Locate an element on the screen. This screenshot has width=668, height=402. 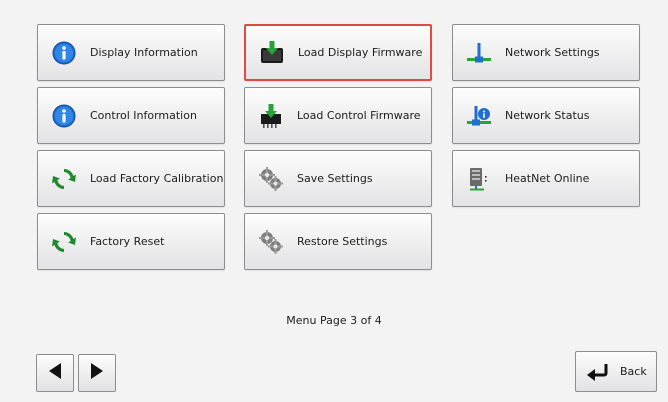
triangle-left-icon is located at coordinates (55, 373).